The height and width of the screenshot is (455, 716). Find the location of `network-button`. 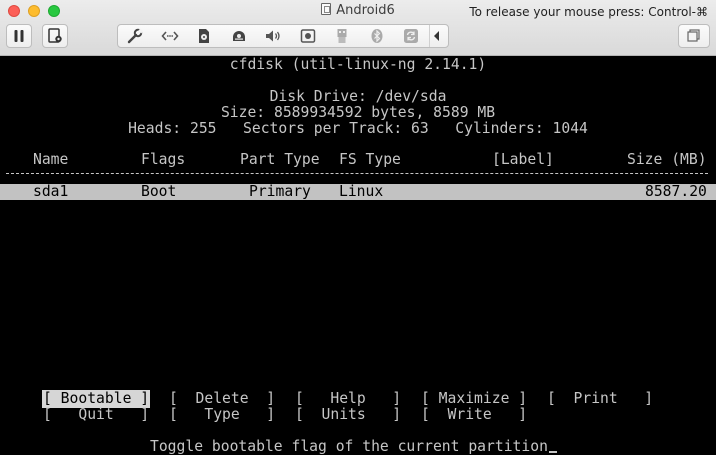

network-button is located at coordinates (170, 36).